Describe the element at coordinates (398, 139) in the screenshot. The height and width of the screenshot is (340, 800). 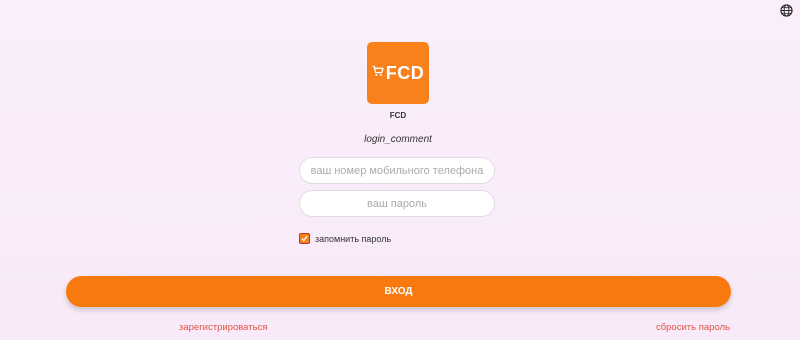
I see `login-comment: login_comment` at that location.